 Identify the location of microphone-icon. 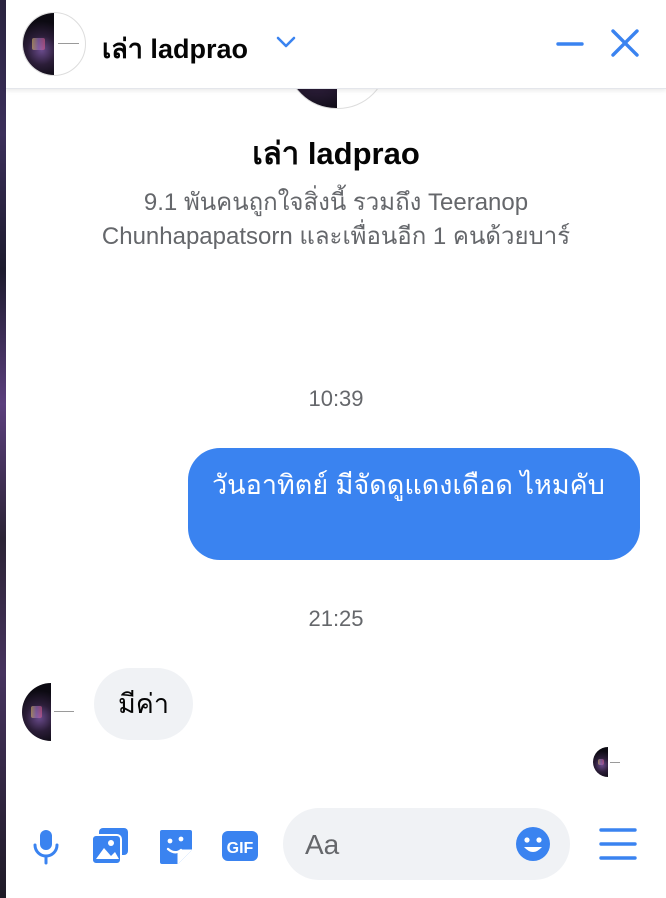
(46, 846).